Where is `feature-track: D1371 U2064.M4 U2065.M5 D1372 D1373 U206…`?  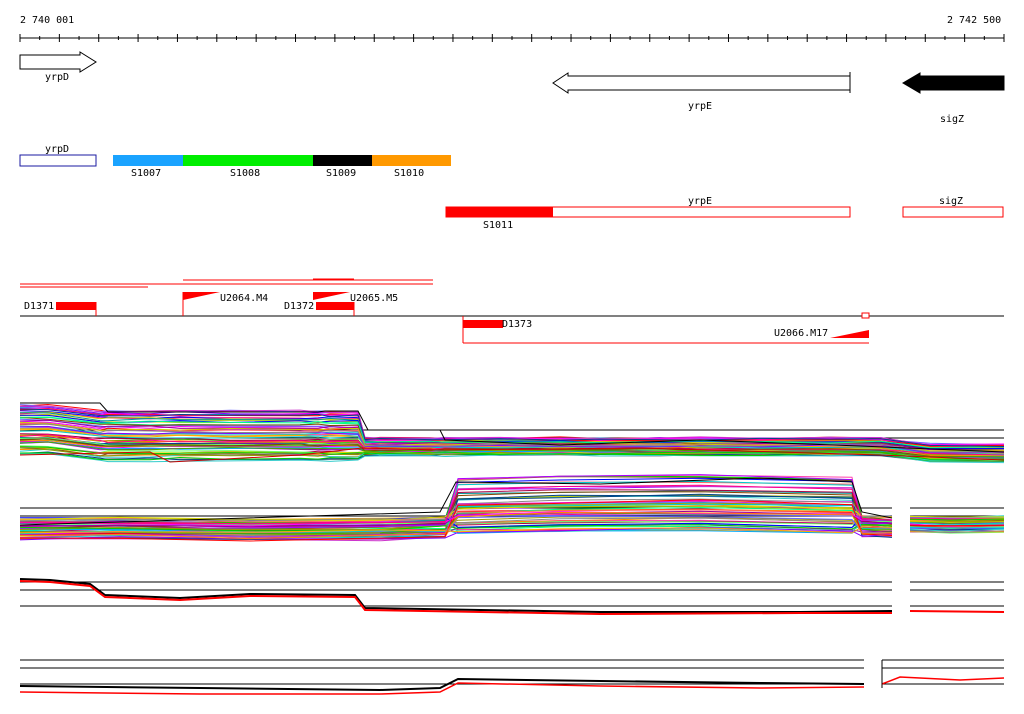
feature-track: D1371 U2064.M4 U2065.M5 D1372 D1373 U206… is located at coordinates (512, 311).